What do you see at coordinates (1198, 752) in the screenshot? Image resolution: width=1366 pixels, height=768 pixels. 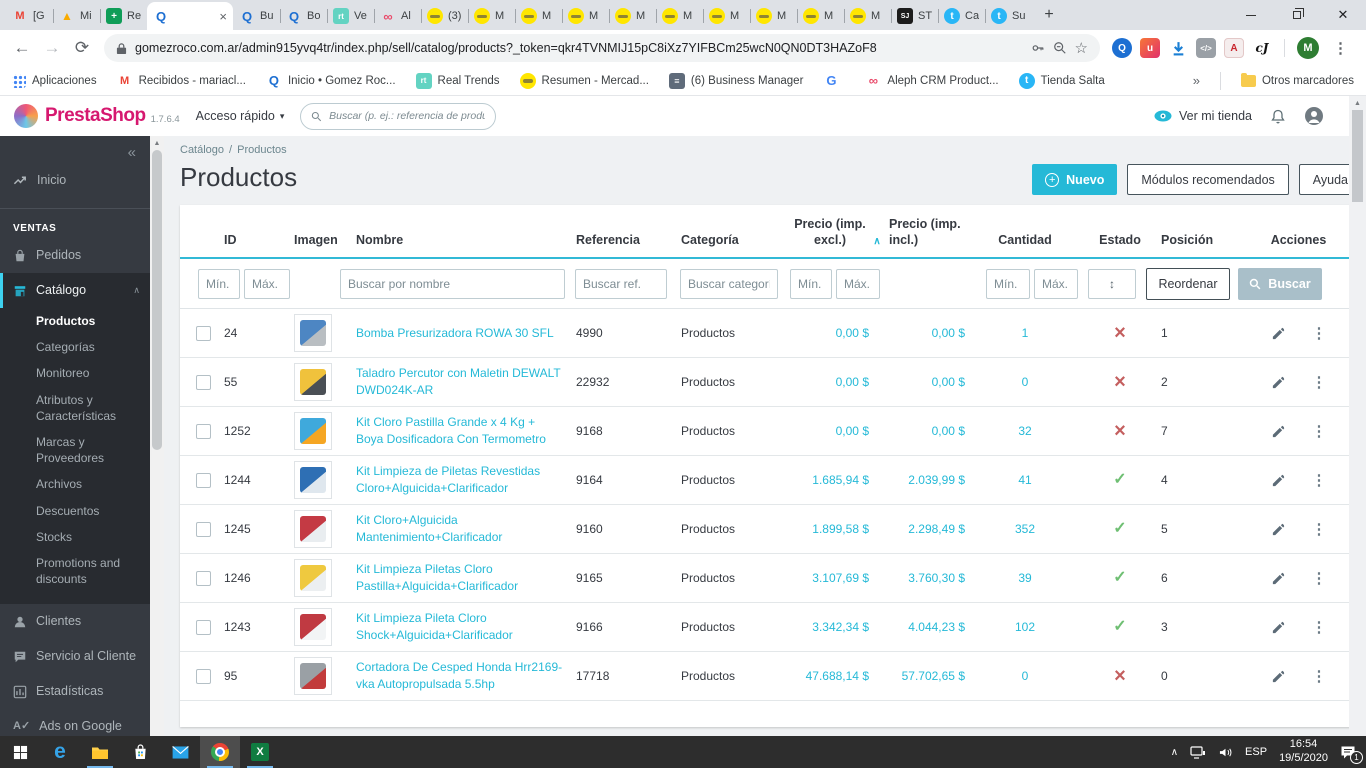 I see `network-icon` at bounding box center [1198, 752].